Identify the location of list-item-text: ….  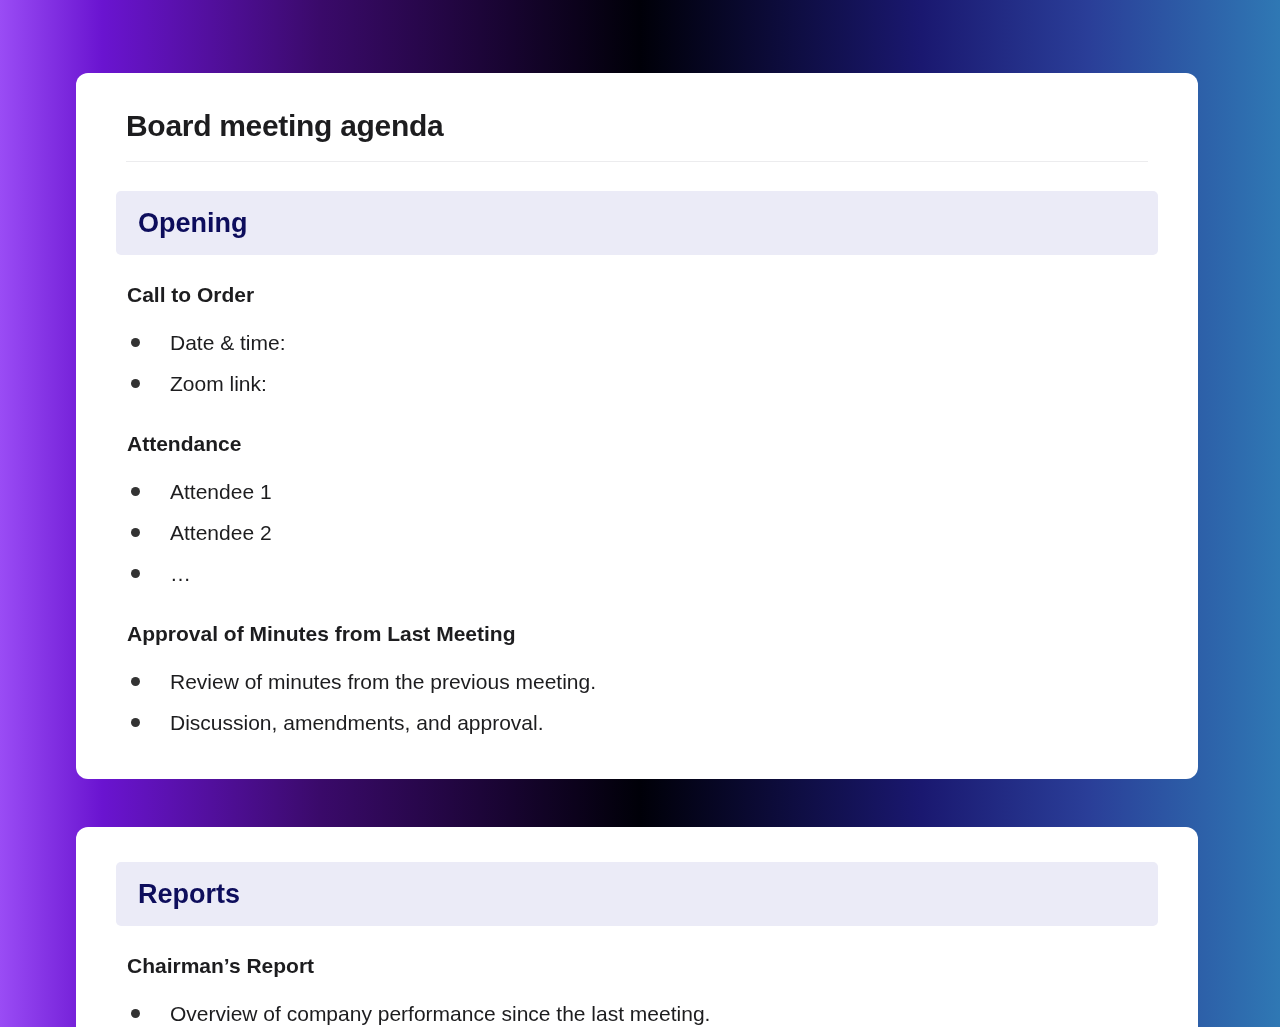
(180, 573).